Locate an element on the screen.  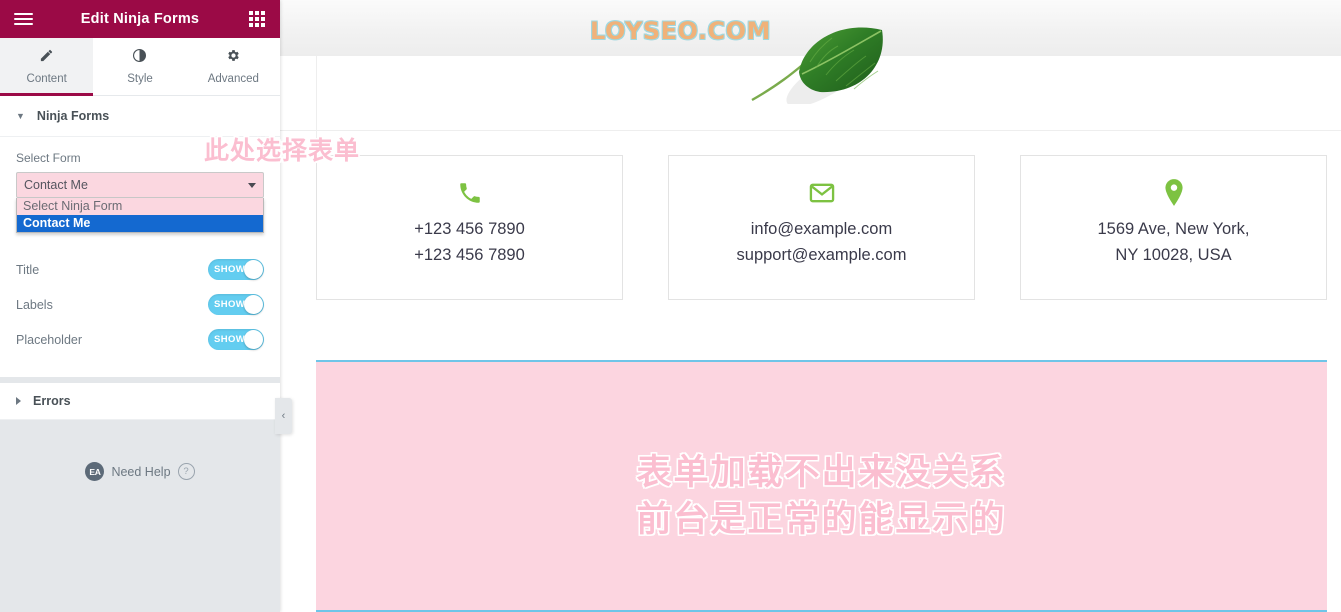
gear-icon is located at coordinates (233, 58).